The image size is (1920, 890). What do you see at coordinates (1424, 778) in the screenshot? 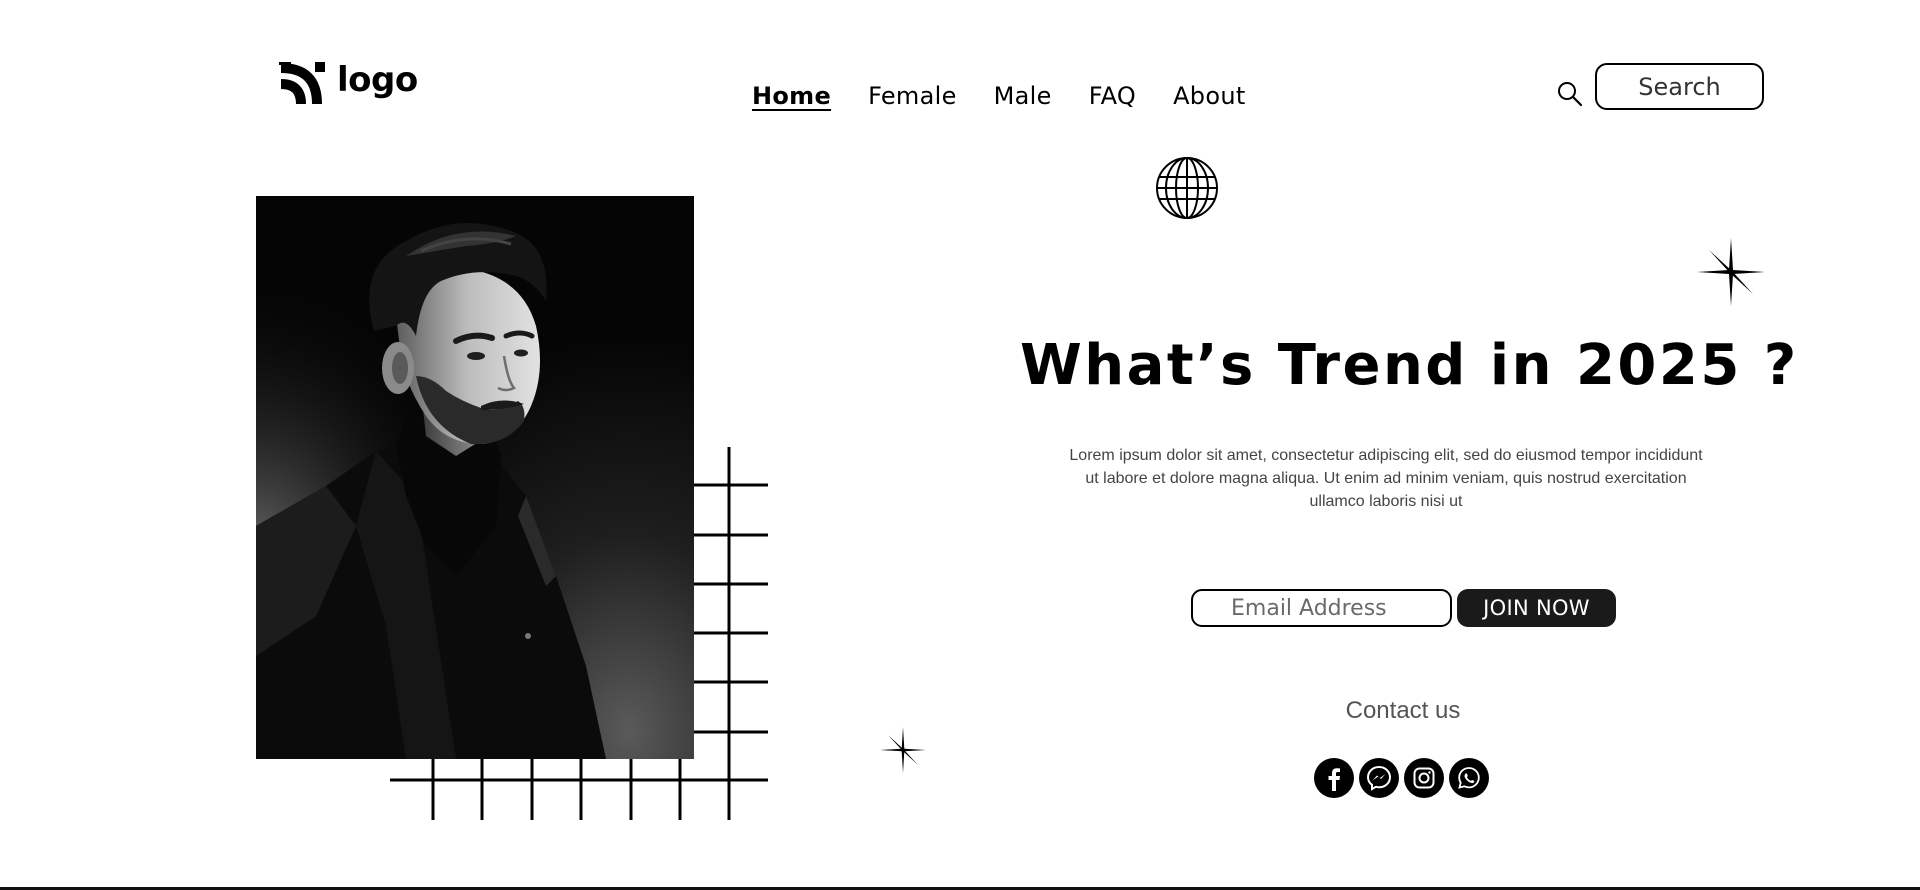
I see `instagram-icon` at bounding box center [1424, 778].